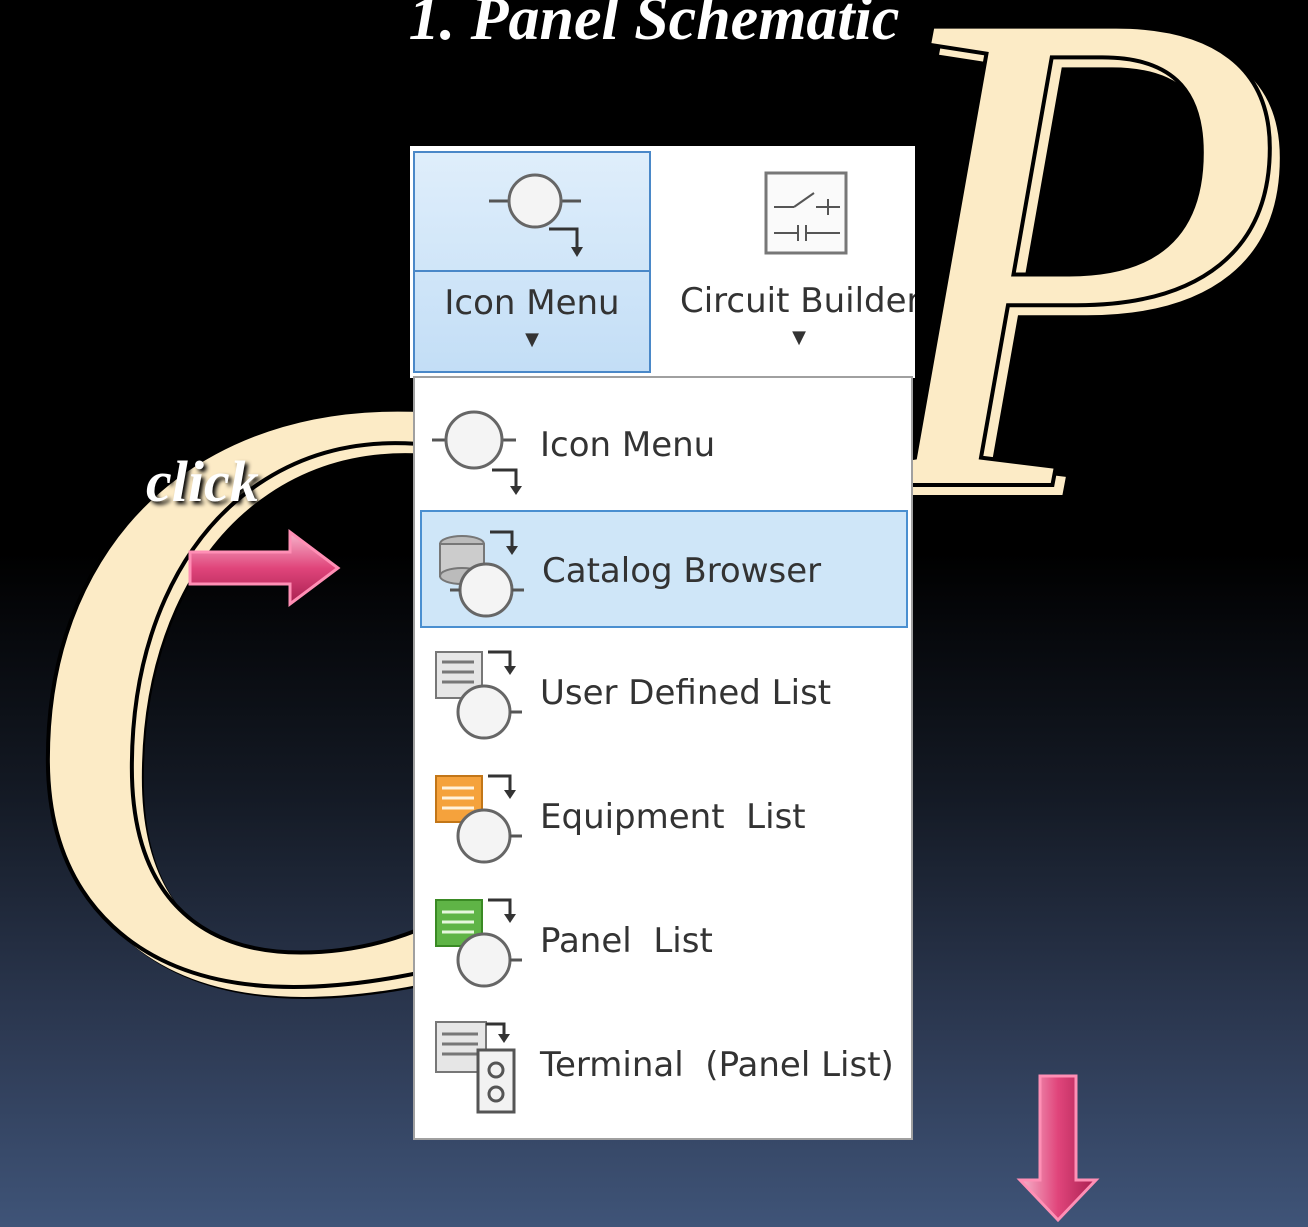  I want to click on menu-item-panel-list: Panel List, so click(664, 941).